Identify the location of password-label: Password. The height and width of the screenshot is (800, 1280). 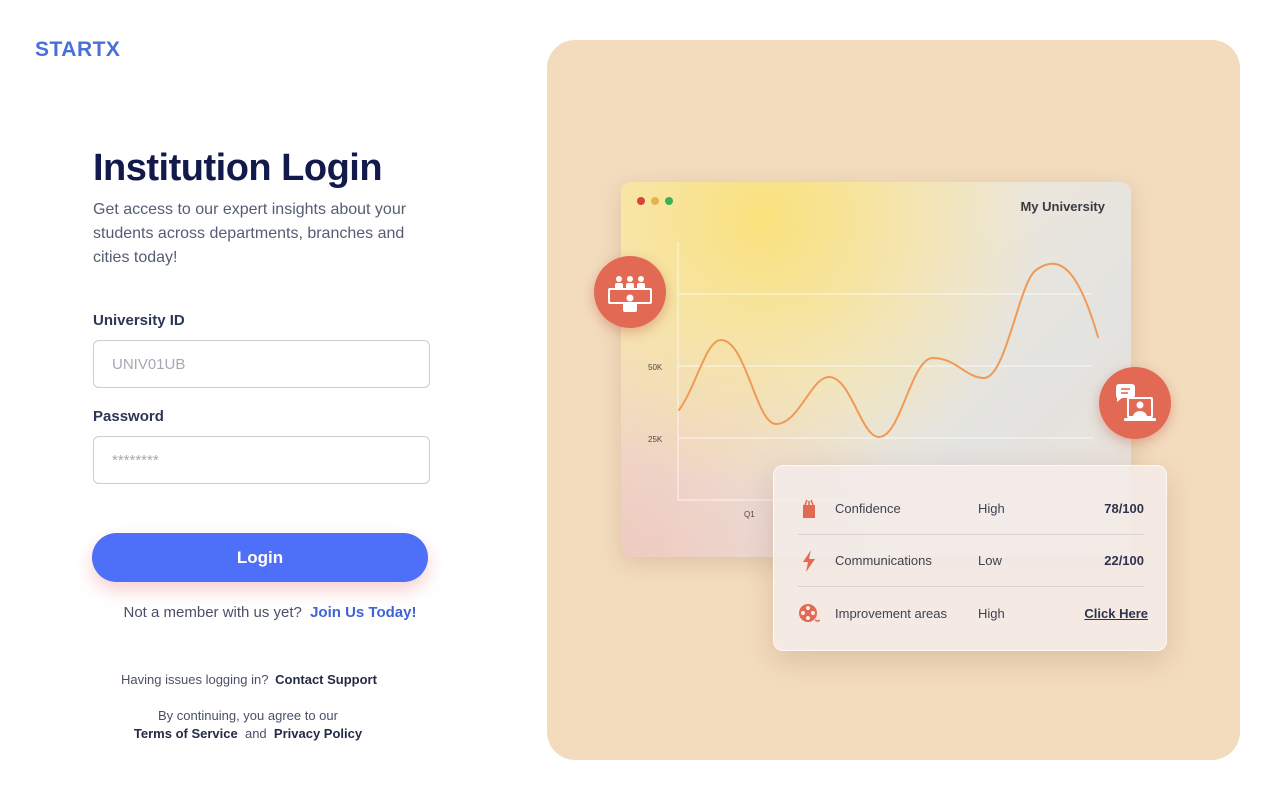
(128, 416).